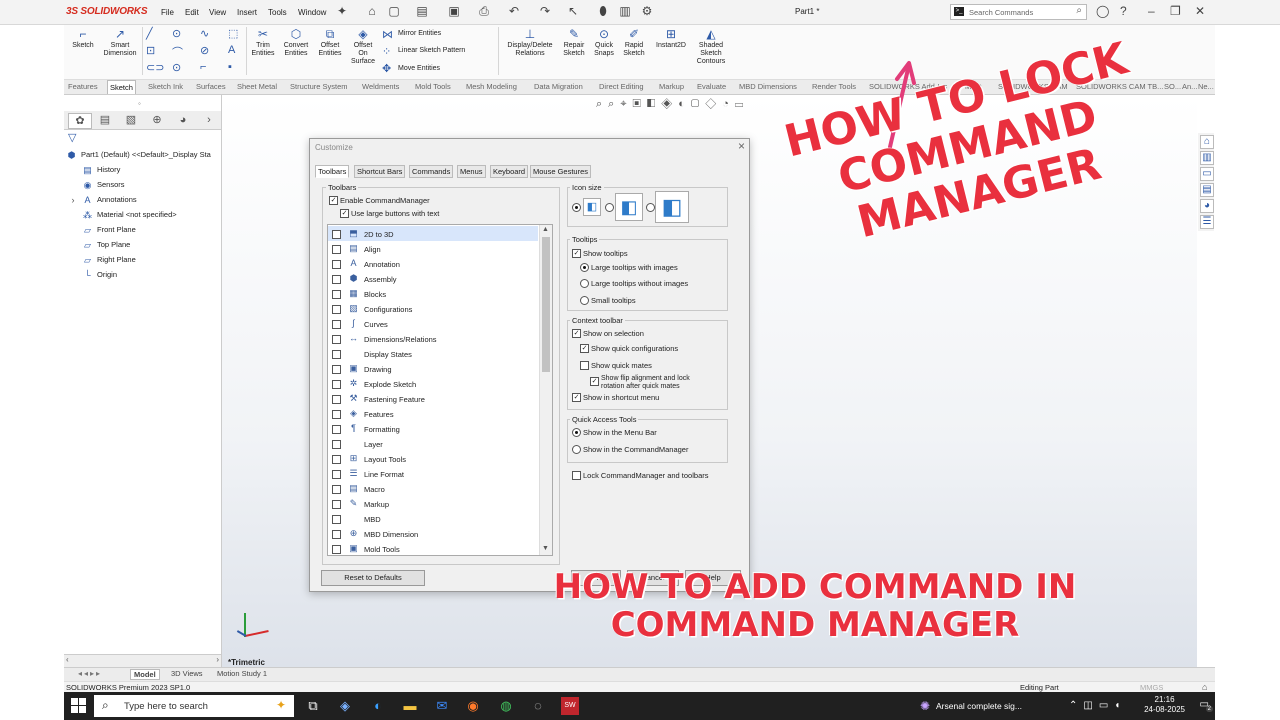 Image resolution: width=1280 pixels, height=720 pixels. Describe the element at coordinates (203, 67) in the screenshot. I see `fillet-icon: ⌐` at that location.